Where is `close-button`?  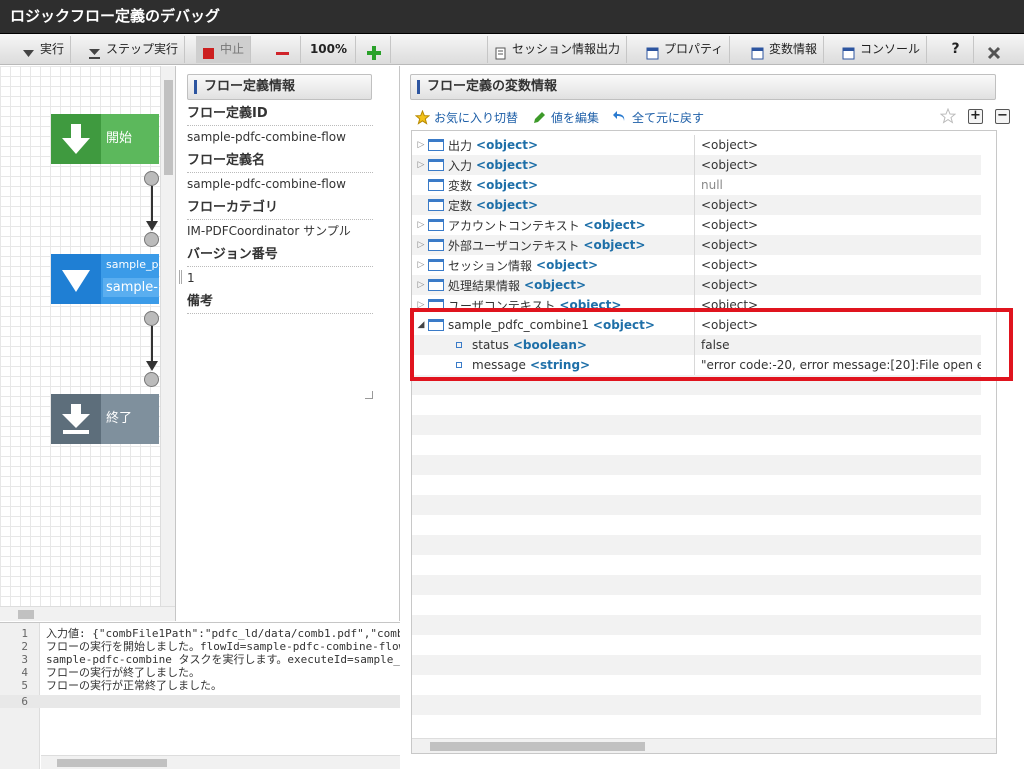
close-button is located at coordinates (994, 49).